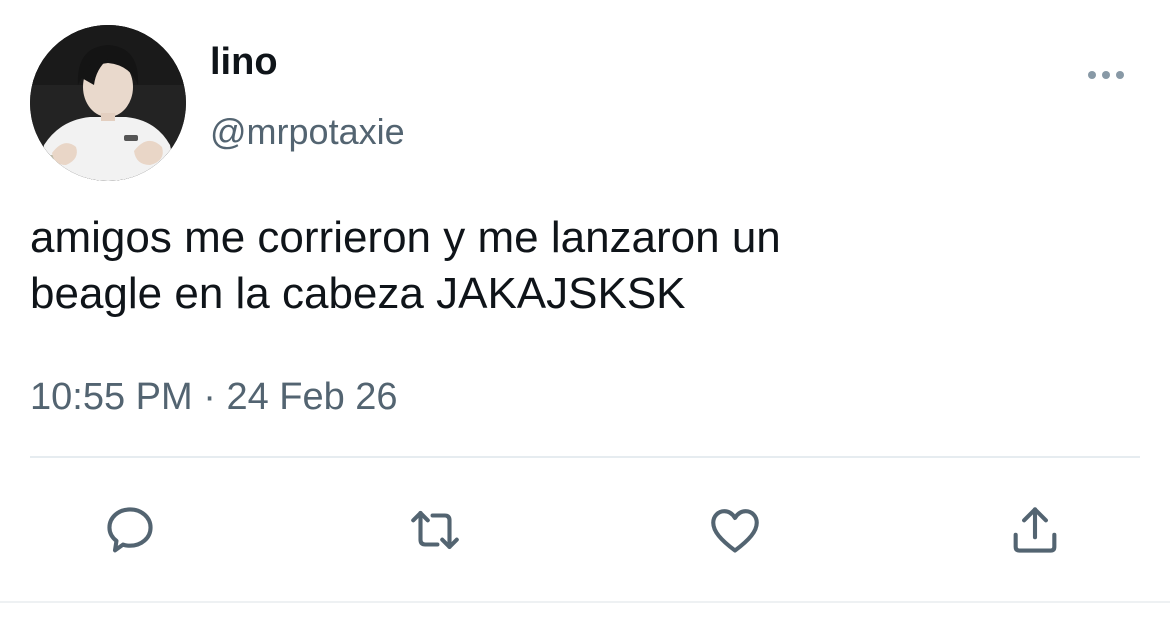 This screenshot has width=1170, height=621. I want to click on heart-icon, so click(735, 531).